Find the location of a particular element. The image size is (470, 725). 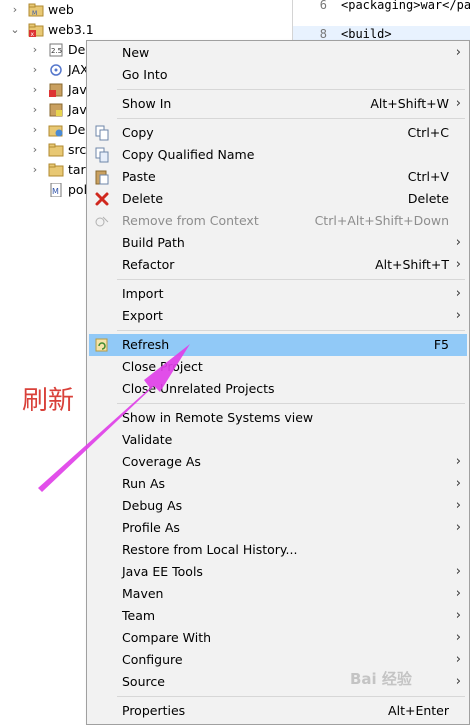

jaxws-icon is located at coordinates (56, 70).